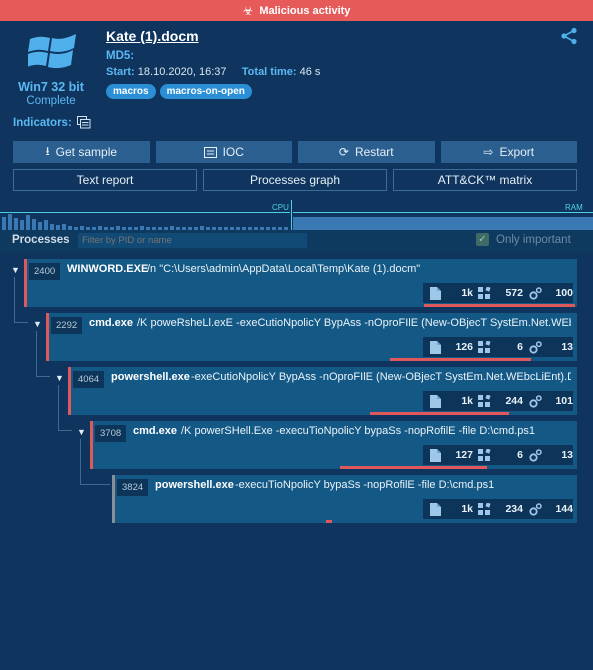 The height and width of the screenshot is (670, 593). I want to click on ioc-icon, so click(210, 152).